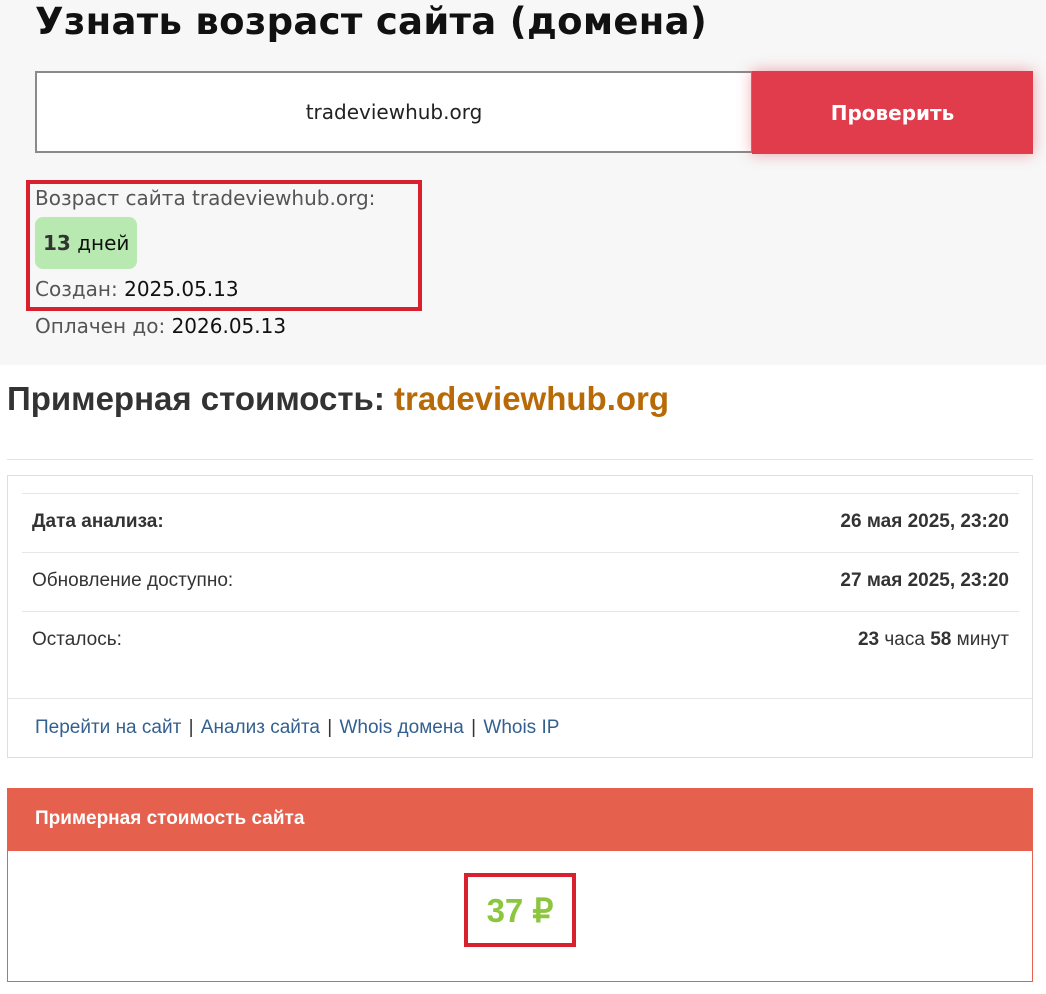 The image size is (1046, 994). I want to click on site-cost-highlight: 37 ₽, so click(520, 910).